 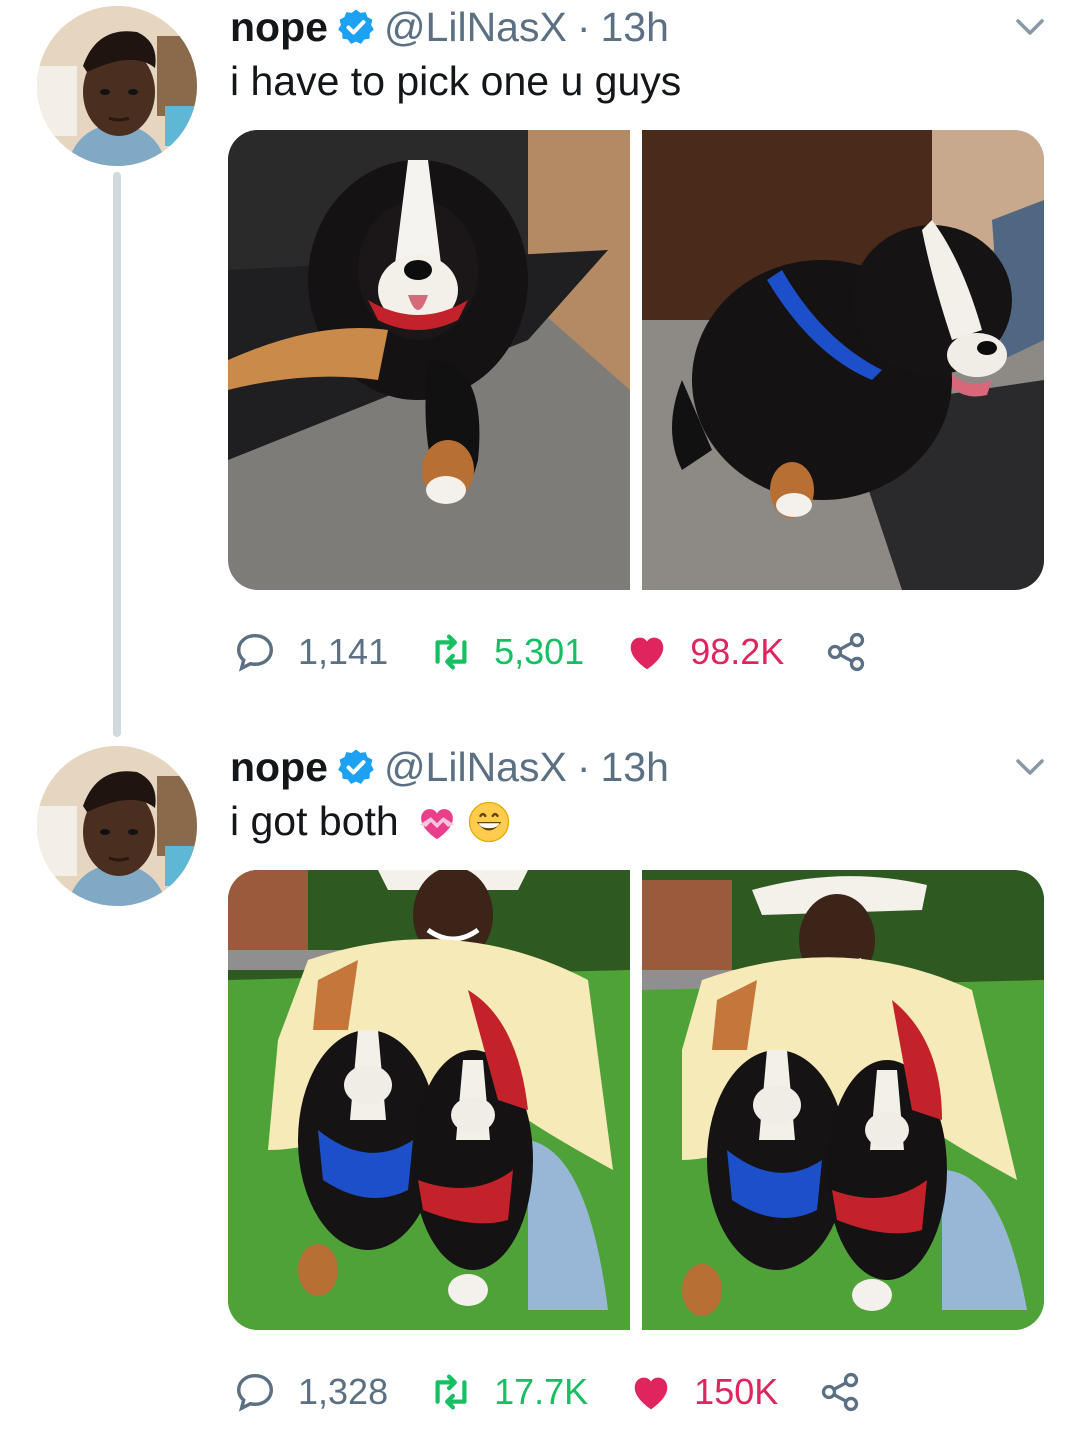 I want to click on retweet-button: 17.7K, so click(x=508, y=1392).